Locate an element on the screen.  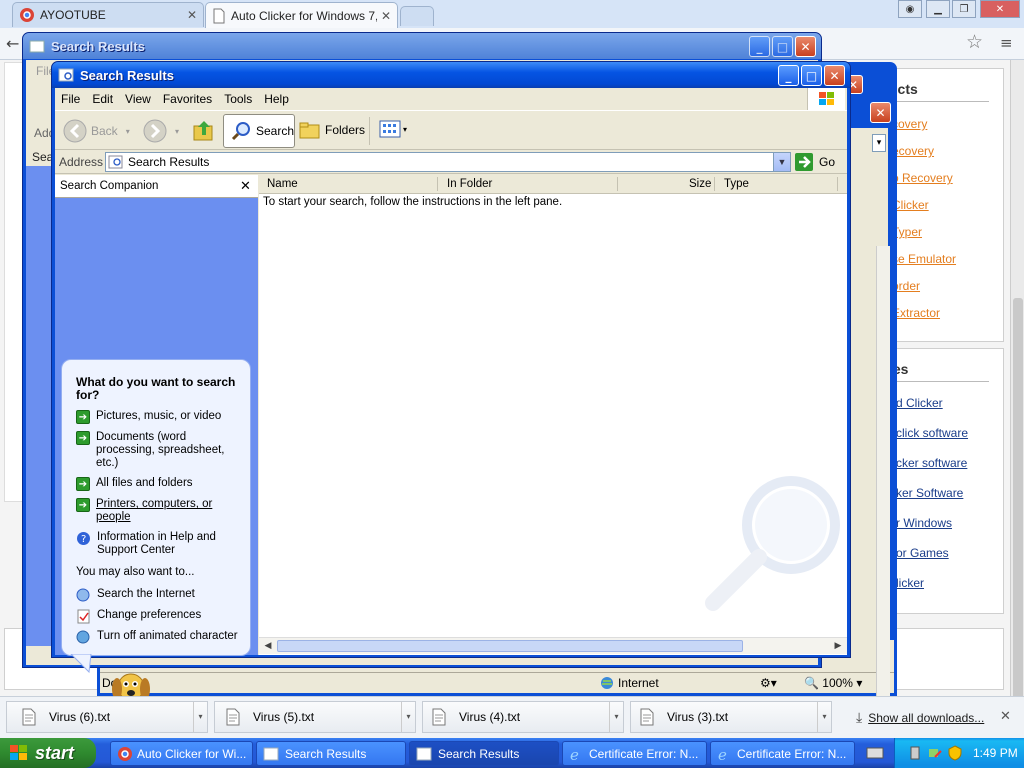
column-type: Type is located at coordinates (736, 184).